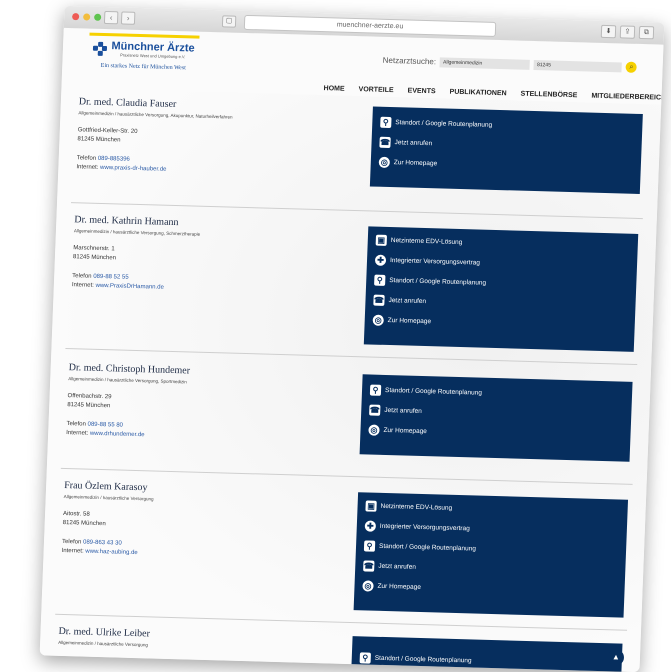  I want to click on downloads-icon: ⬇, so click(608, 31).